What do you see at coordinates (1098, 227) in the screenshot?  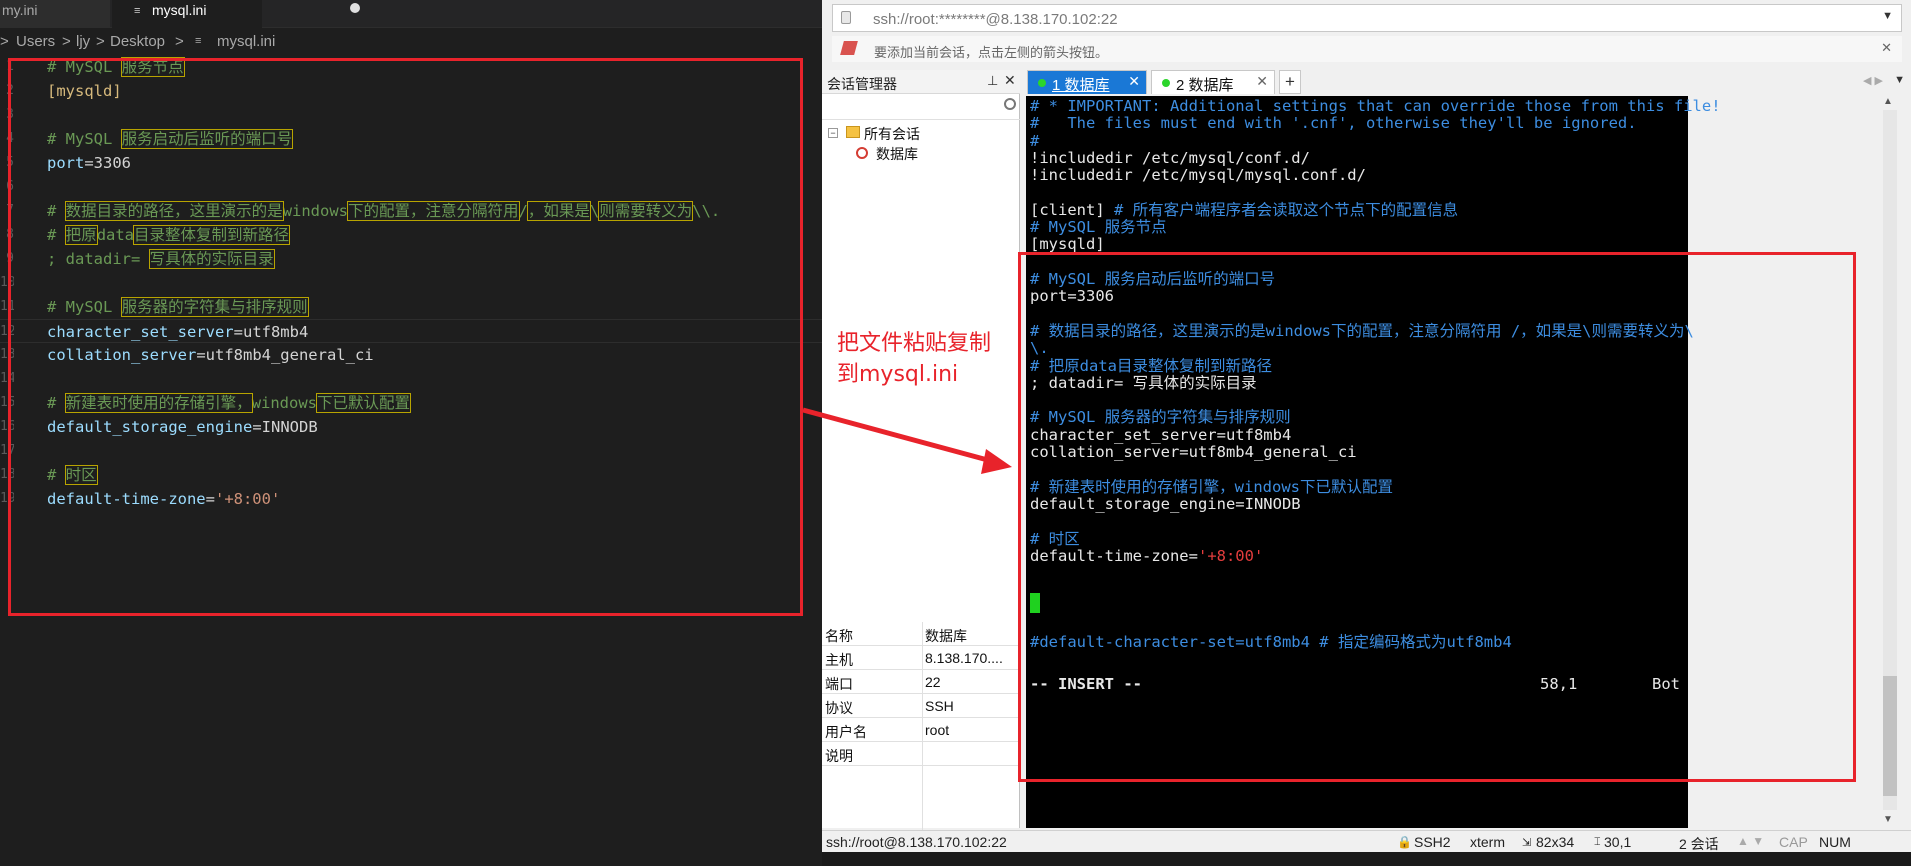 I see `terminal-token: # MySQL 服务节点` at bounding box center [1098, 227].